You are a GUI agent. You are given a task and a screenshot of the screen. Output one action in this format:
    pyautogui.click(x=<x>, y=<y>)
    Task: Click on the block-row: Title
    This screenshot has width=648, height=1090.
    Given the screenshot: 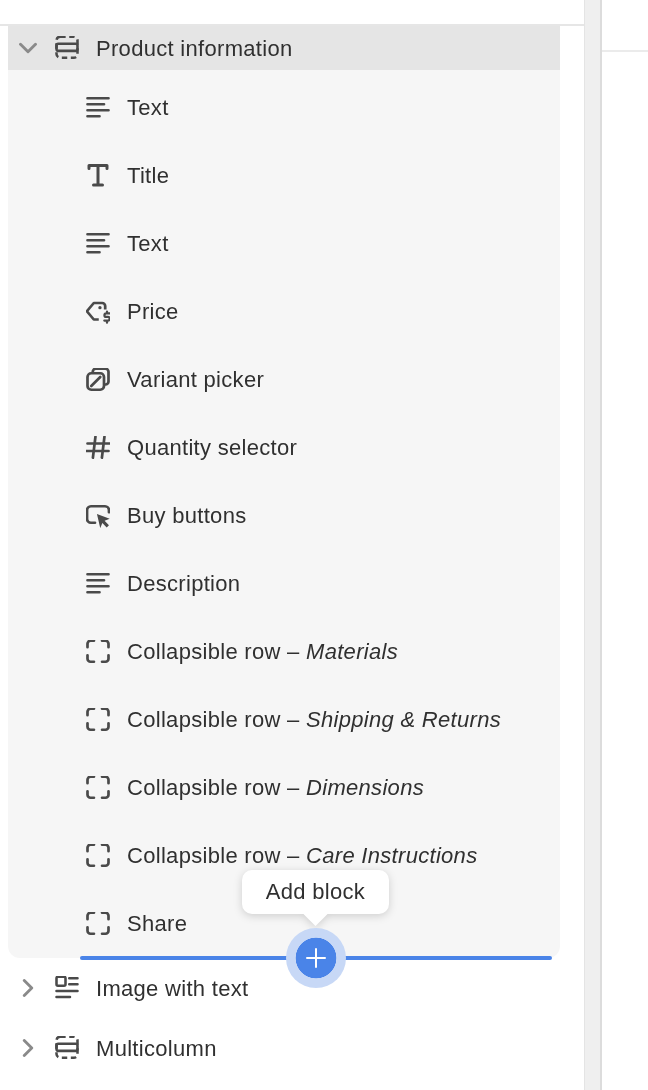 What is the action you would take?
    pyautogui.click(x=128, y=176)
    